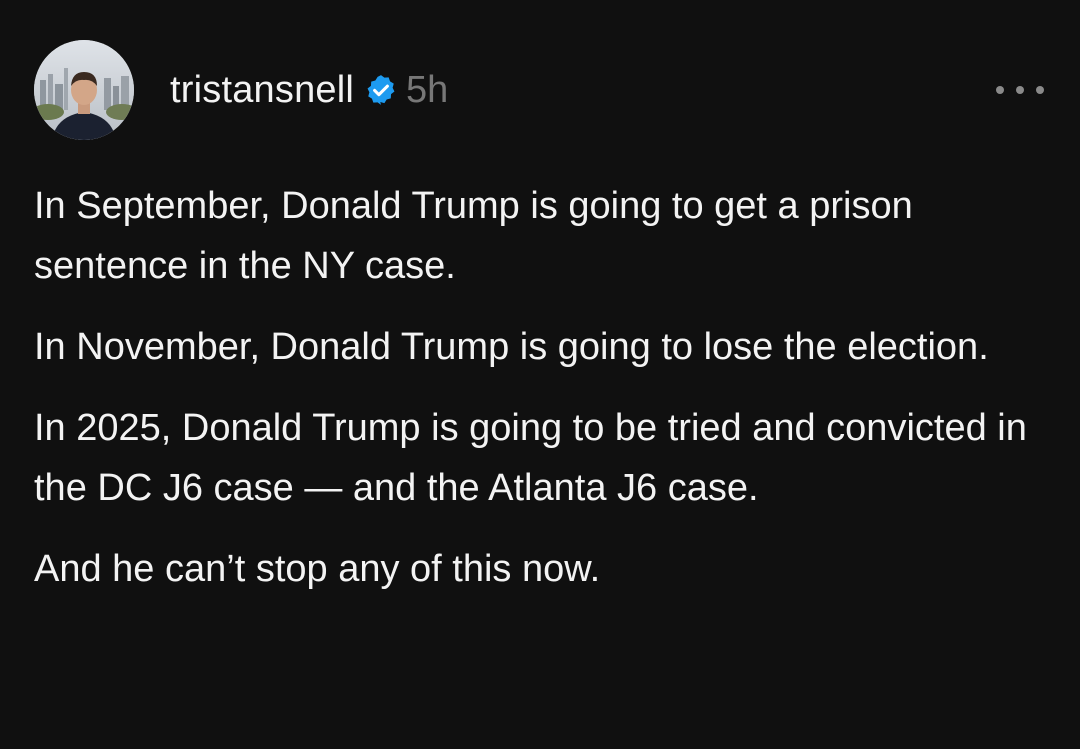 The height and width of the screenshot is (749, 1080). Describe the element at coordinates (84, 90) in the screenshot. I see `avatar` at that location.